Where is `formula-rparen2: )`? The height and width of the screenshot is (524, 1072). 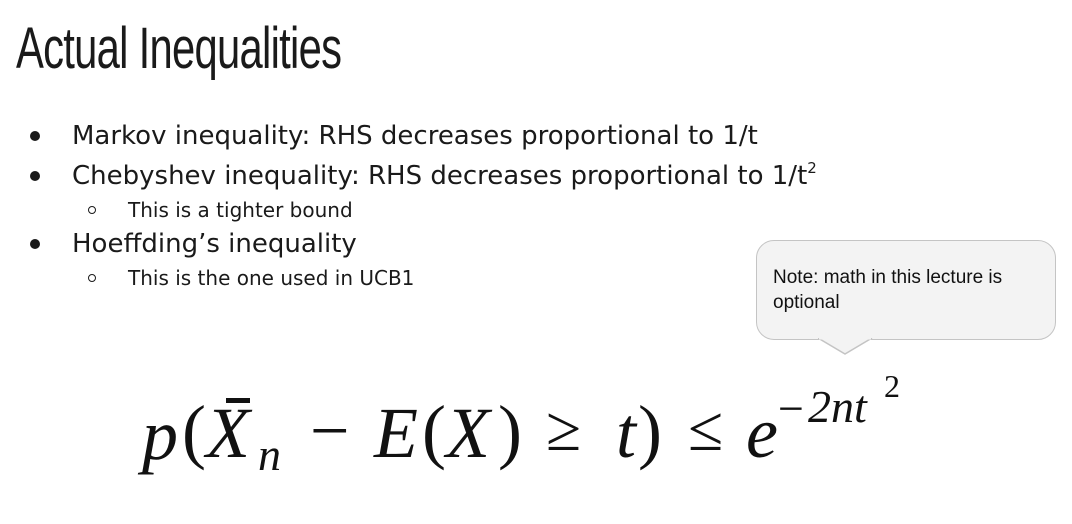 formula-rparen2: ) is located at coordinates (510, 431).